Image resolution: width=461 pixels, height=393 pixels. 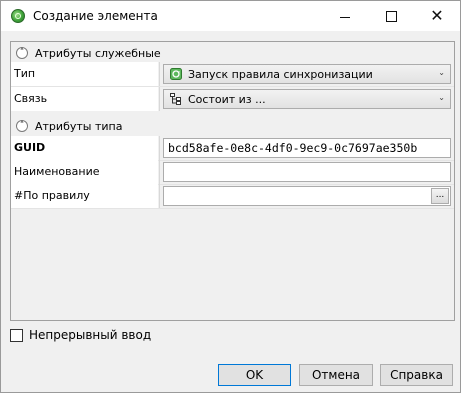 What do you see at coordinates (84, 172) in the screenshot?
I see `property-name: Наименование` at bounding box center [84, 172].